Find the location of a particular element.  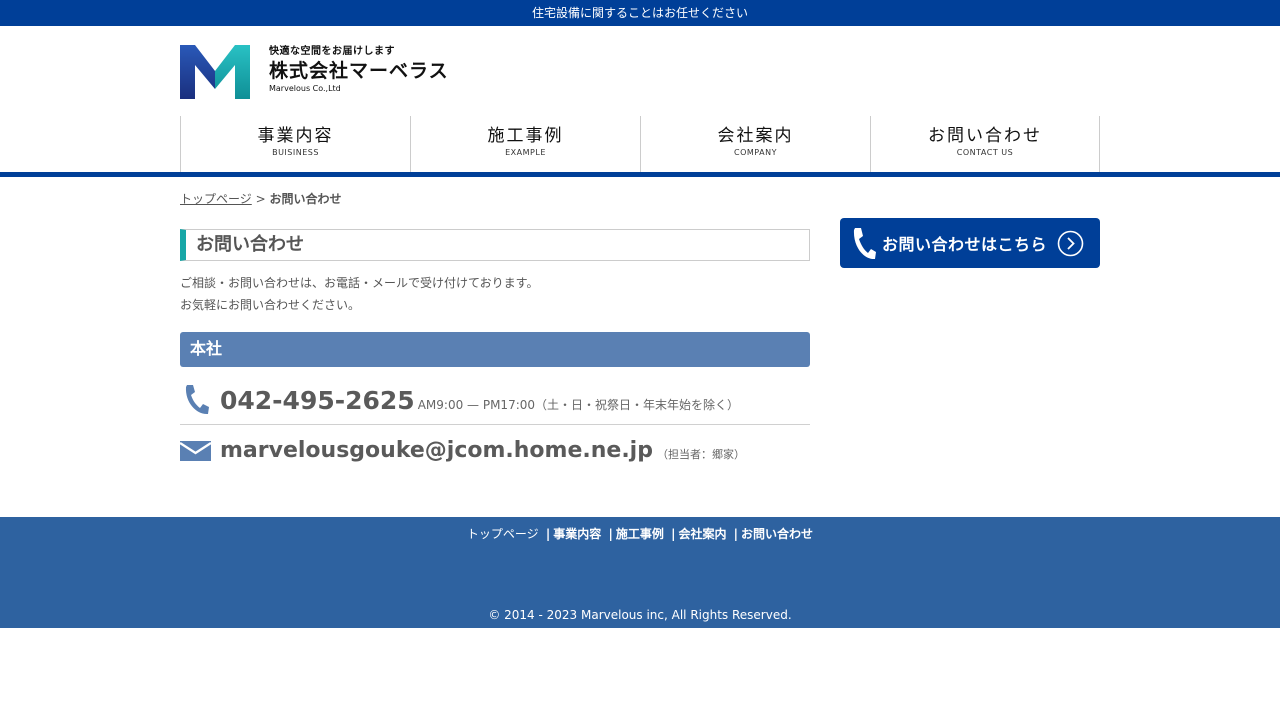

mail-row: marvelousgouke@jcom.home.ne.jp （担当者：郷家） is located at coordinates (495, 445).